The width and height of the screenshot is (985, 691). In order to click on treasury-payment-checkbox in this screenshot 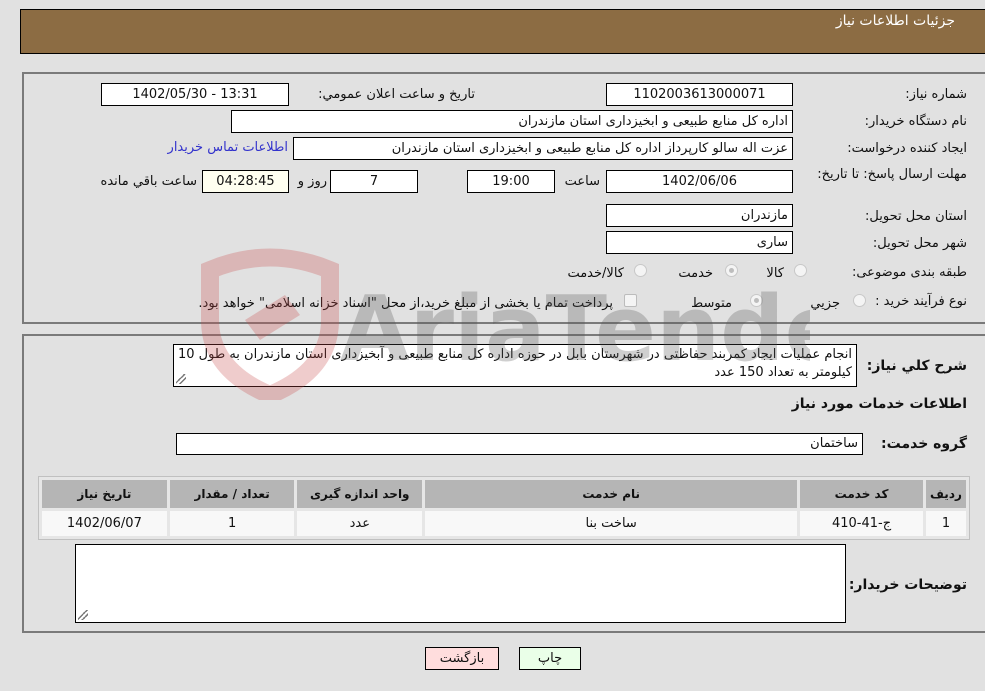, I will do `click(630, 300)`.